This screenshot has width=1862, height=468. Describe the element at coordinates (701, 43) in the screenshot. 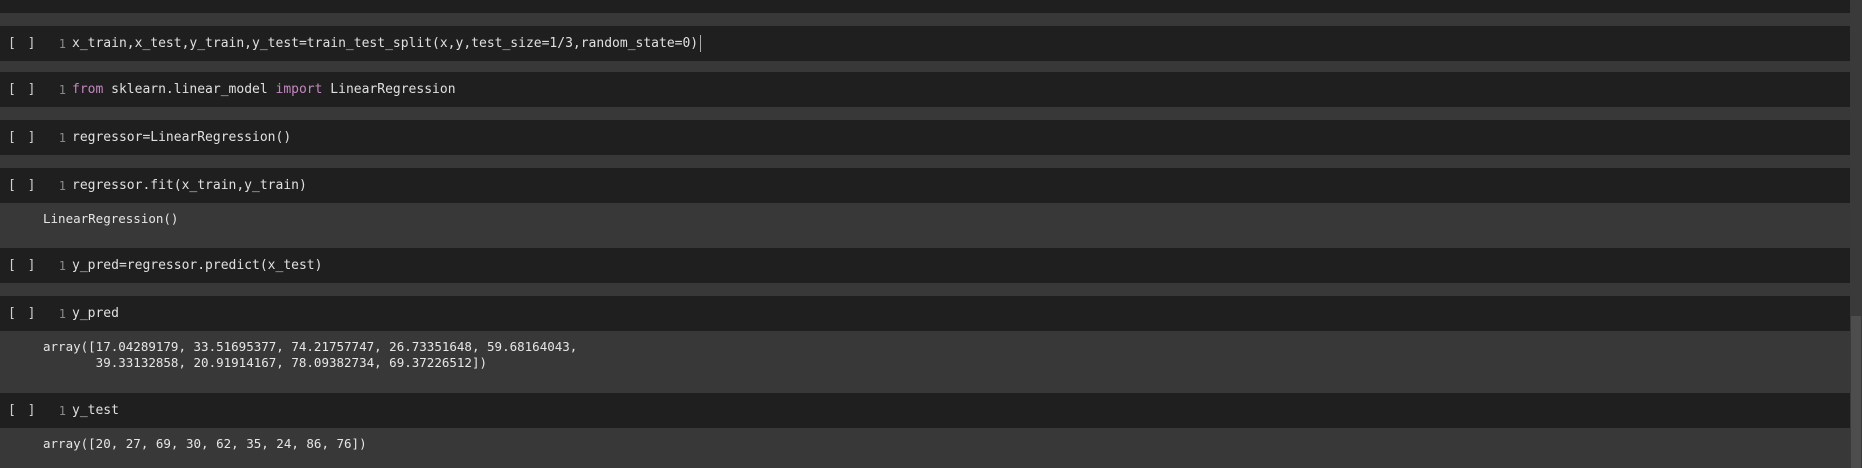

I see `text-cursor` at that location.